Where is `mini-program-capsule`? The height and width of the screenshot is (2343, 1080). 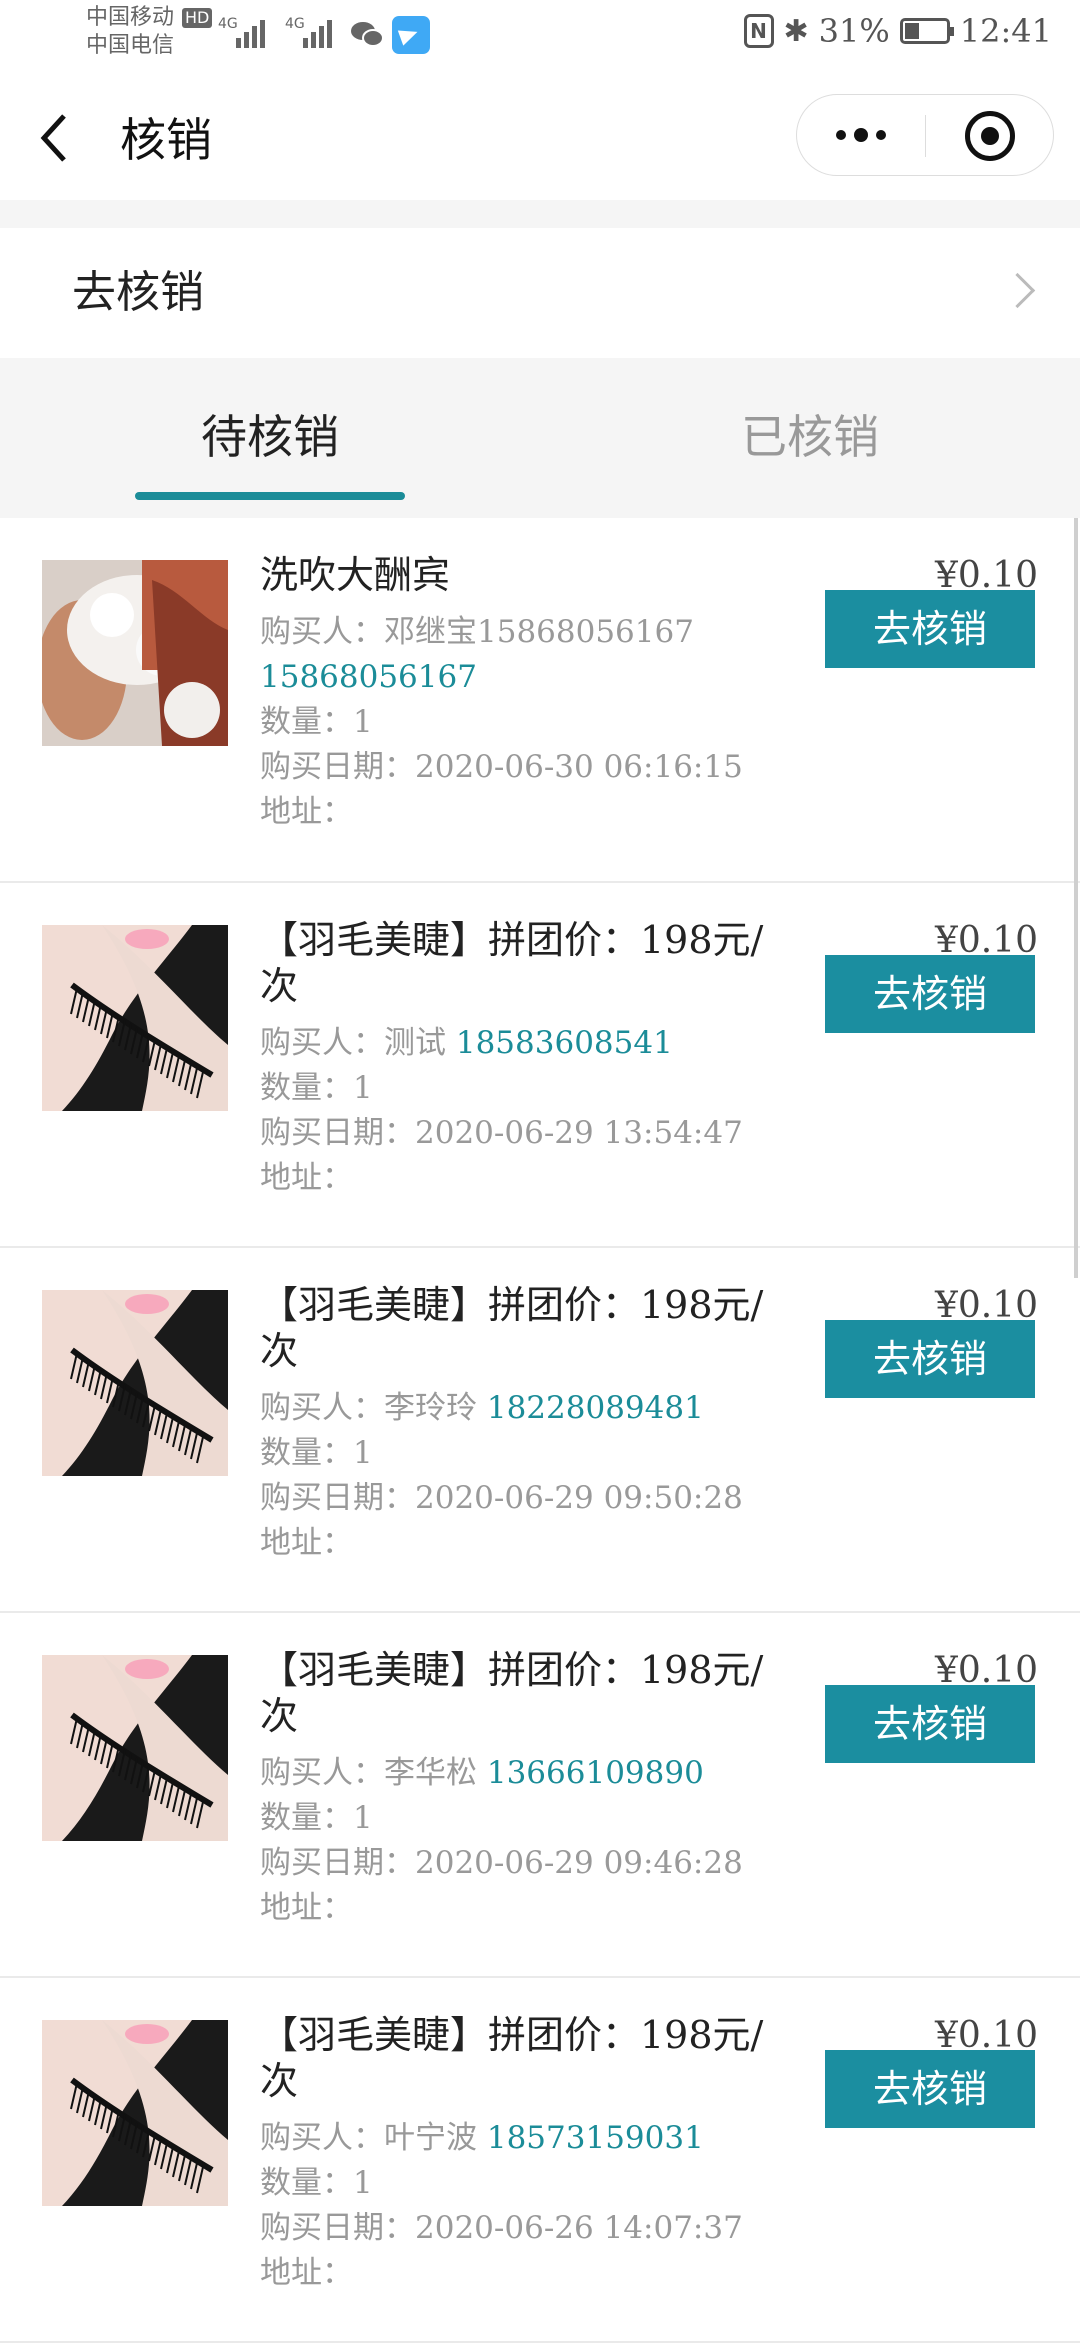 mini-program-capsule is located at coordinates (925, 135).